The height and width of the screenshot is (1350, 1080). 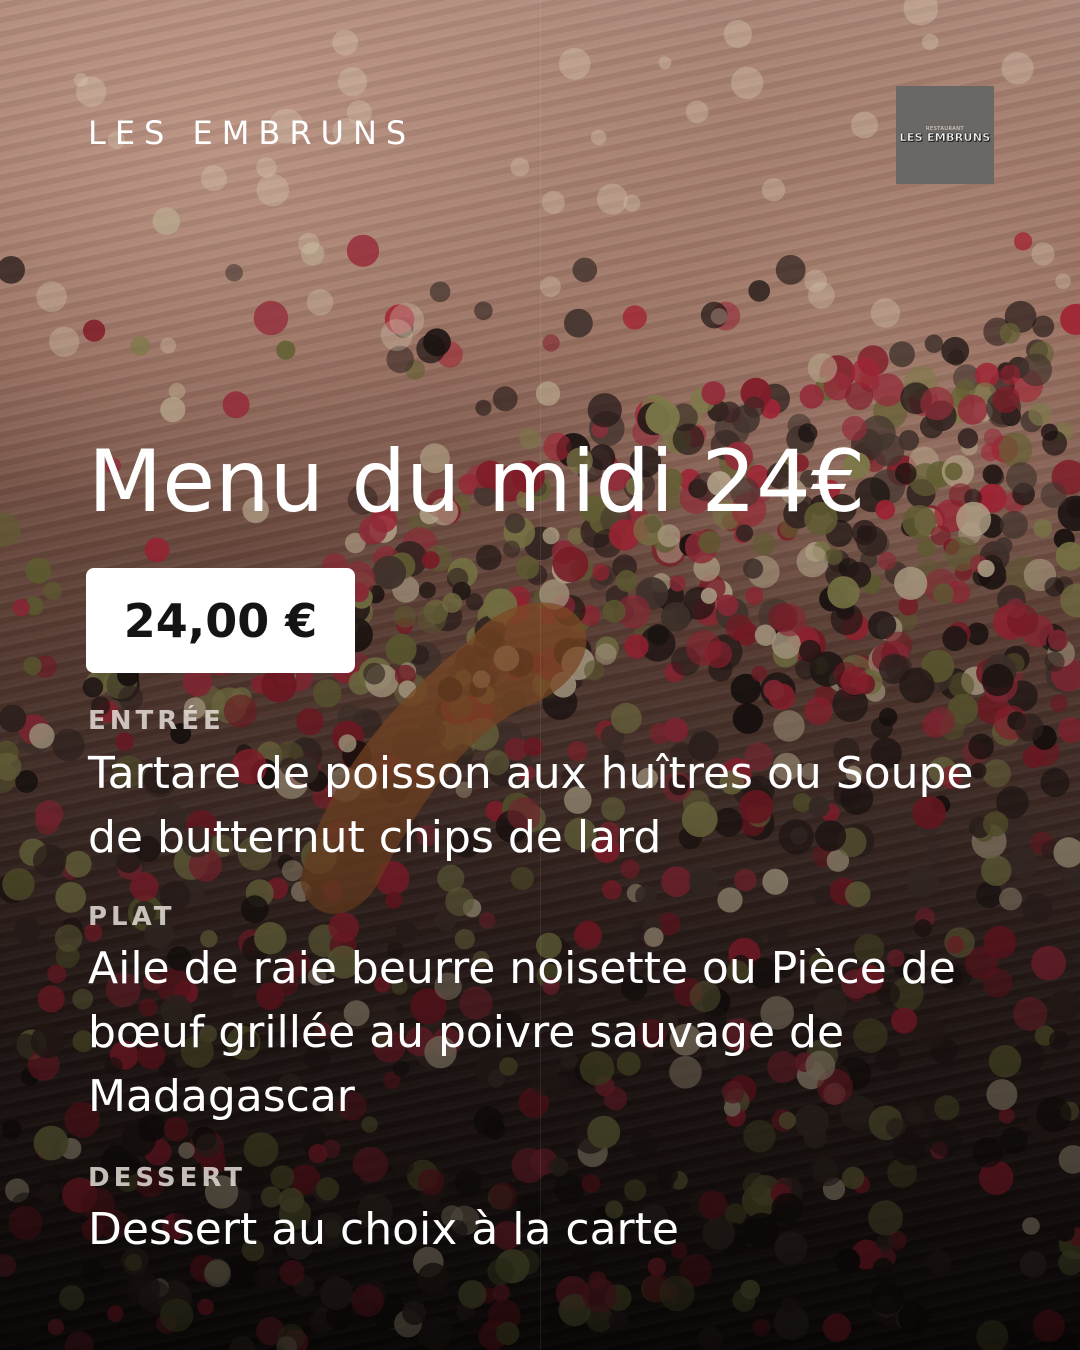 What do you see at coordinates (252, 133) in the screenshot?
I see `brand-name: LES EMBRUNS` at bounding box center [252, 133].